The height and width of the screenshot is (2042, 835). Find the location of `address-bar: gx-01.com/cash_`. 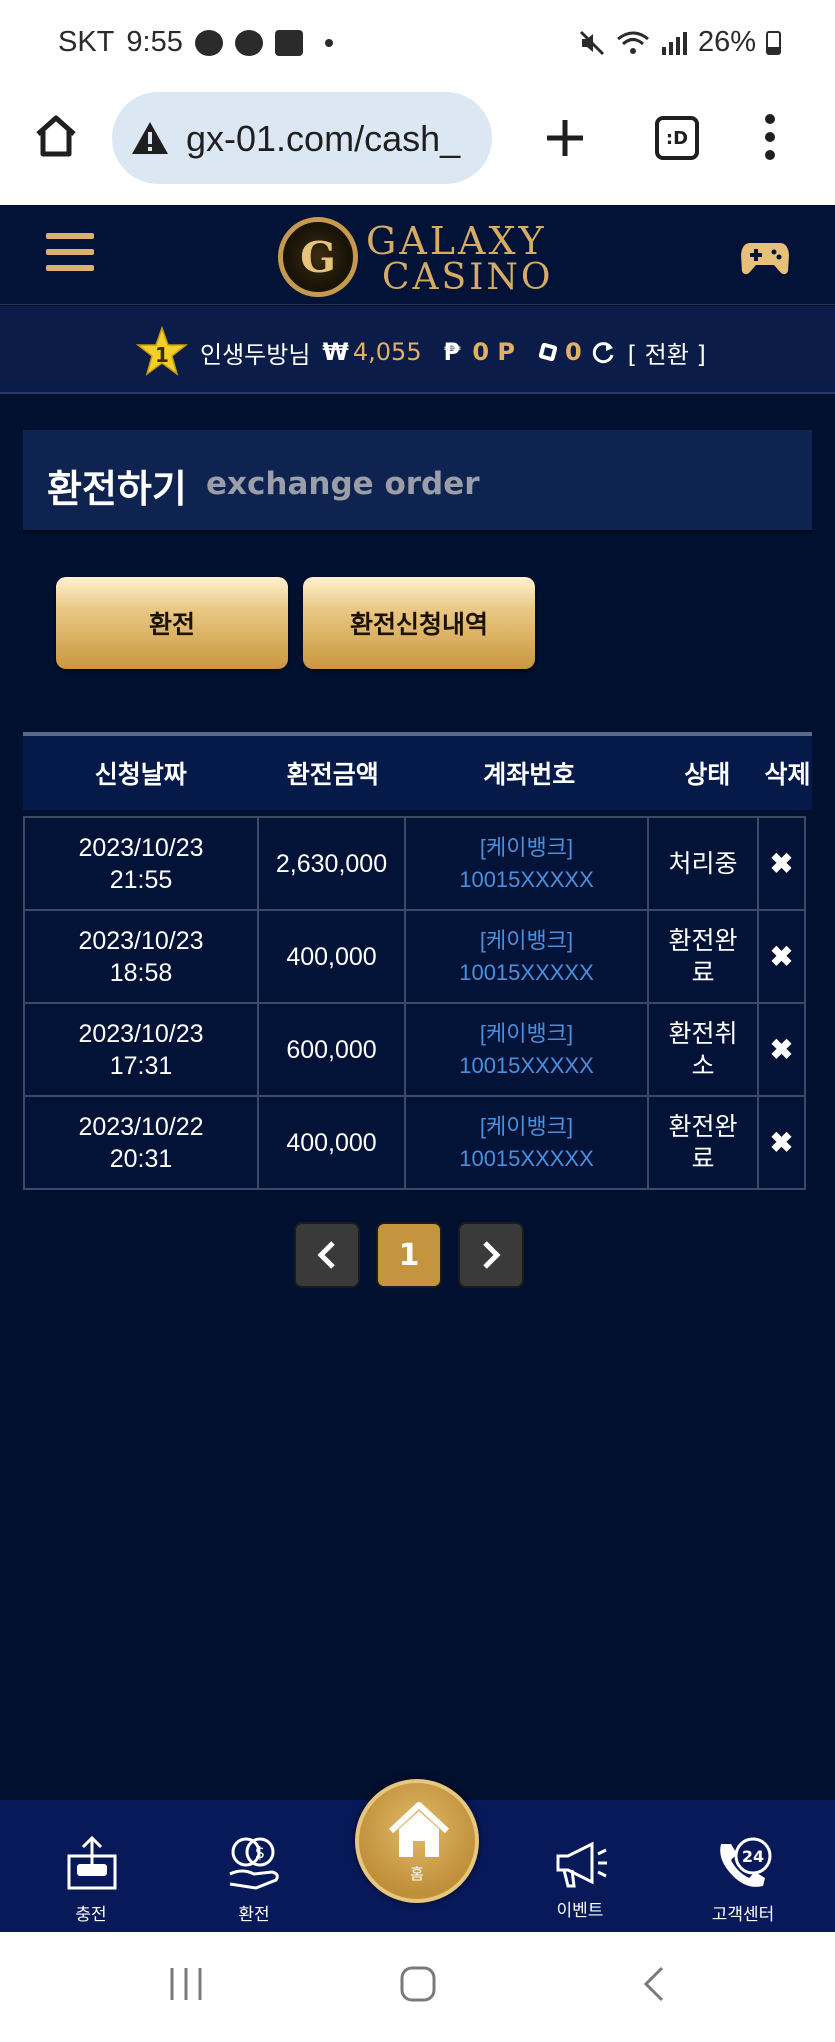

address-bar: gx-01.com/cash_ is located at coordinates (302, 138).